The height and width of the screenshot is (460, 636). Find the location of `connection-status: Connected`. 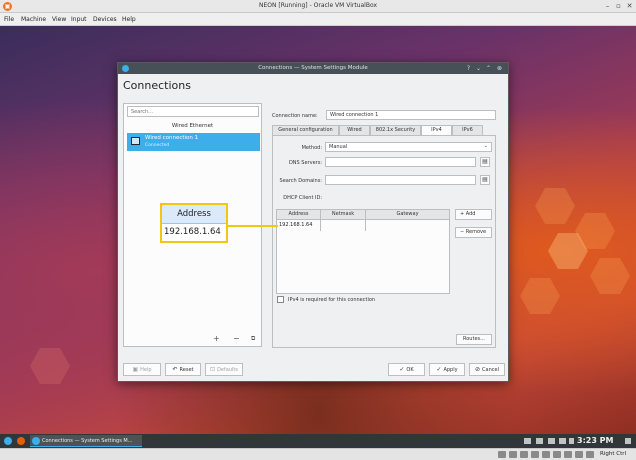

connection-status: Connected is located at coordinates (157, 145).